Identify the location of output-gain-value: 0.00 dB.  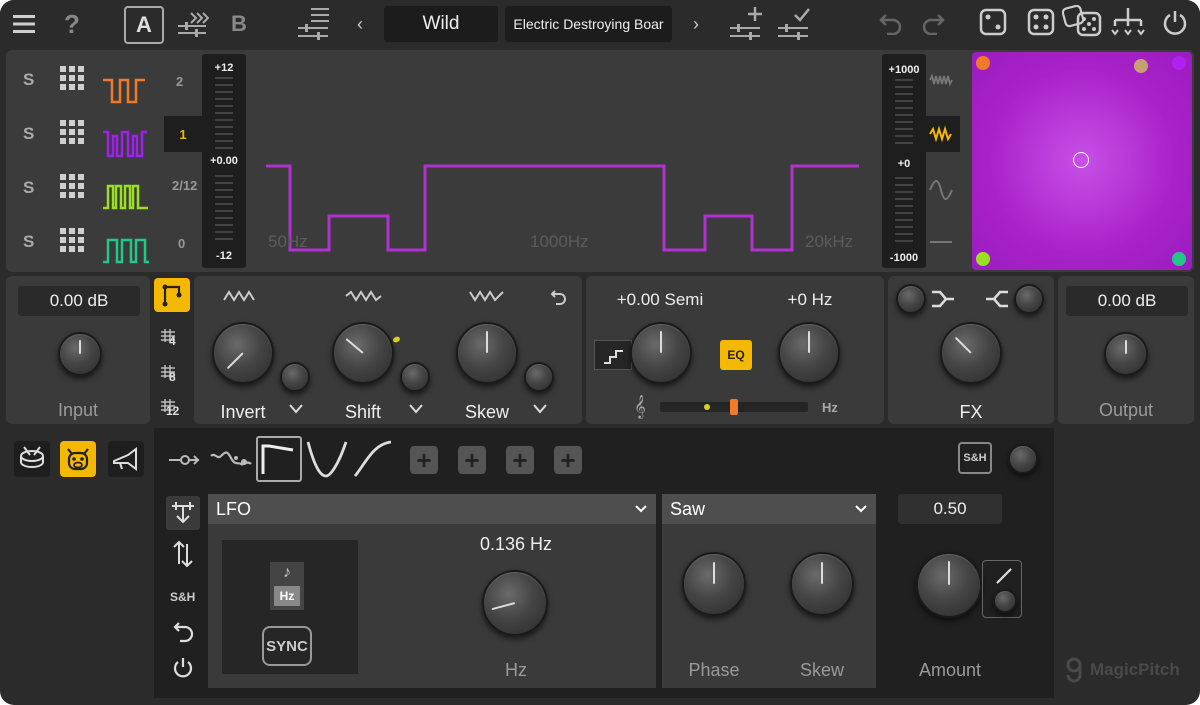
(1127, 301).